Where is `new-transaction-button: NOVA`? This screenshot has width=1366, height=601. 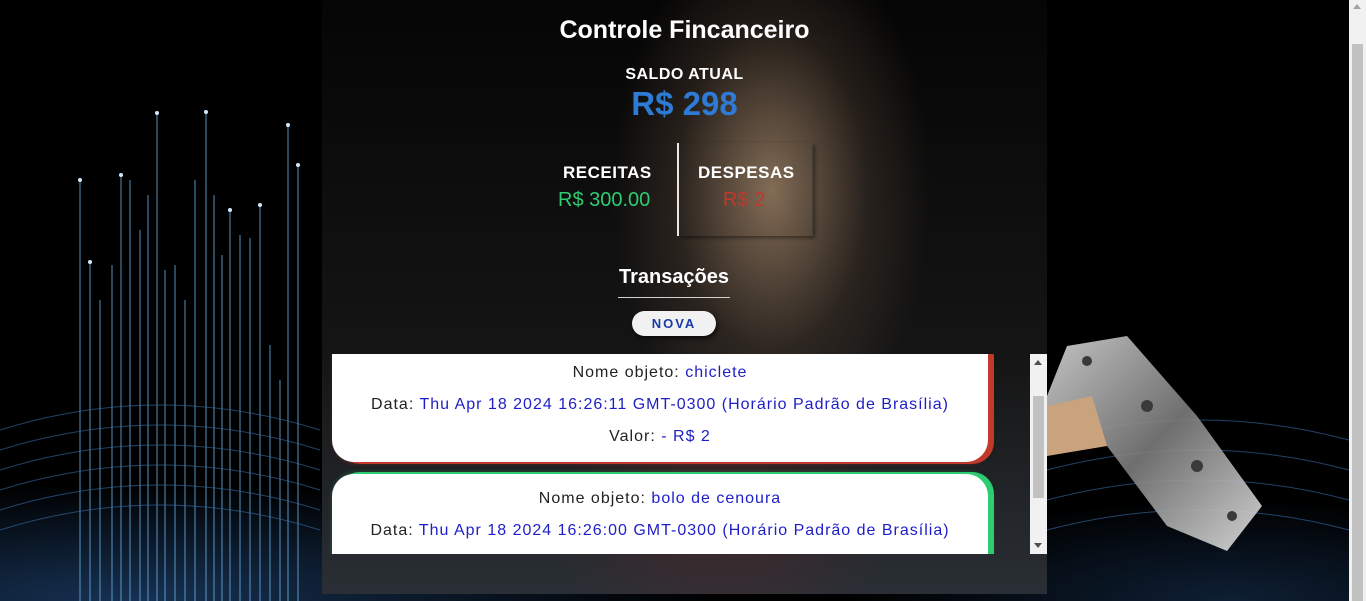
new-transaction-button: NOVA is located at coordinates (674, 323).